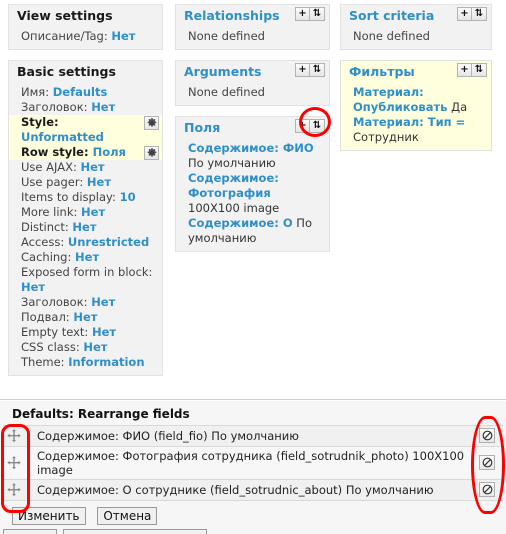  Describe the element at coordinates (109, 152) in the screenshot. I see `setting-value-link: Поля` at that location.